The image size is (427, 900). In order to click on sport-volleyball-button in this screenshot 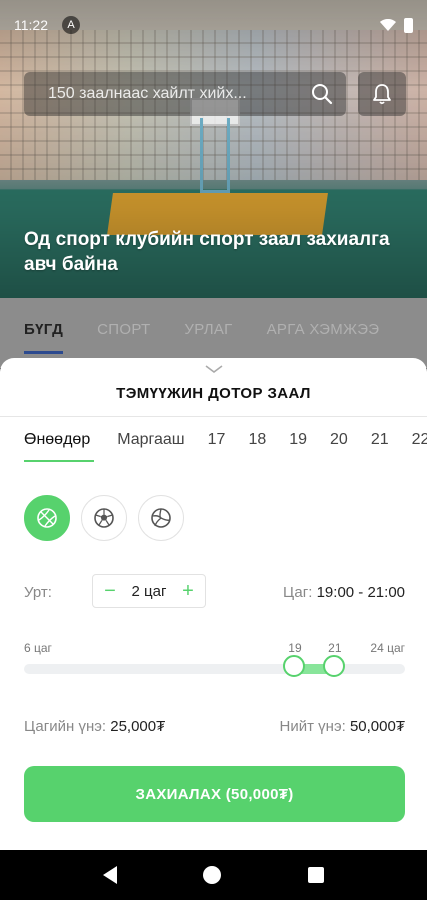, I will do `click(161, 518)`.